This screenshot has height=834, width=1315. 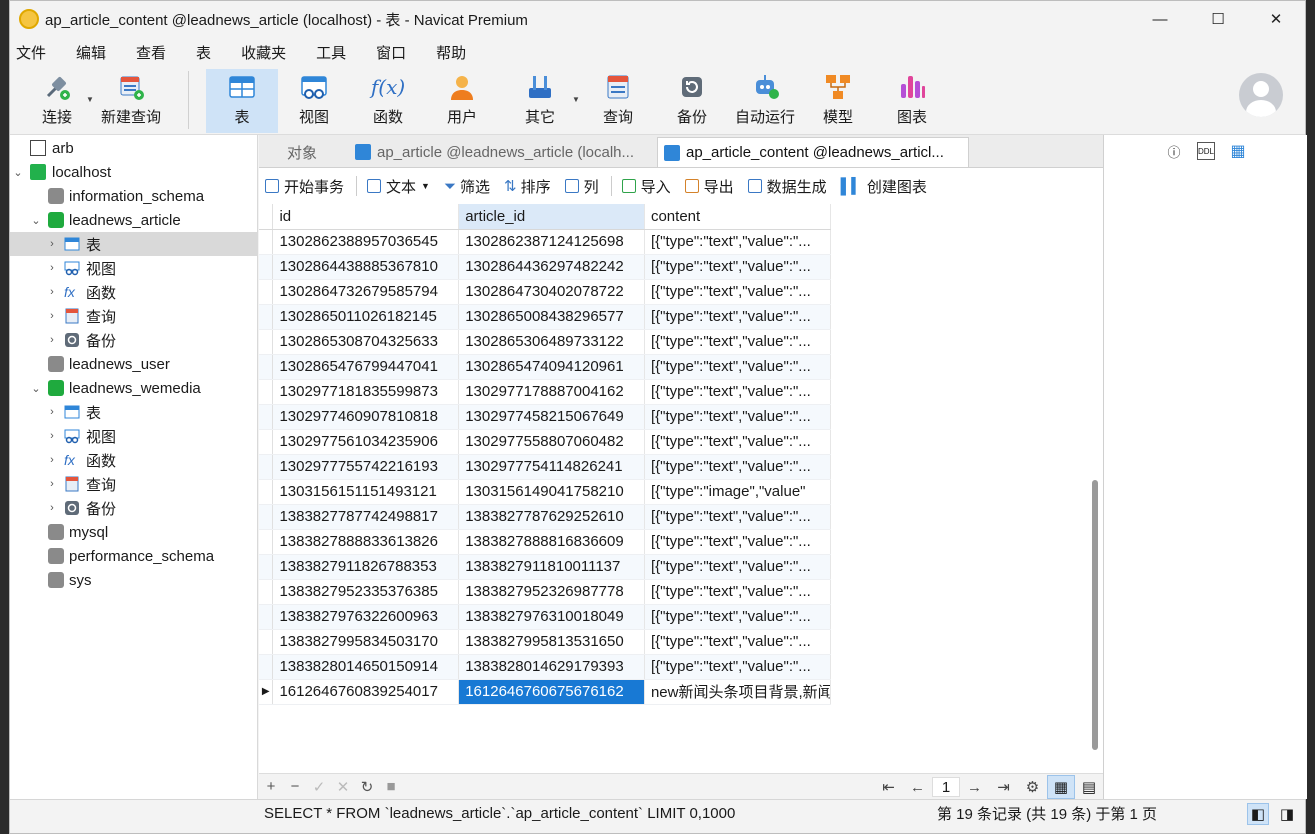 I want to click on menu-view: 查看, so click(x=151, y=52).